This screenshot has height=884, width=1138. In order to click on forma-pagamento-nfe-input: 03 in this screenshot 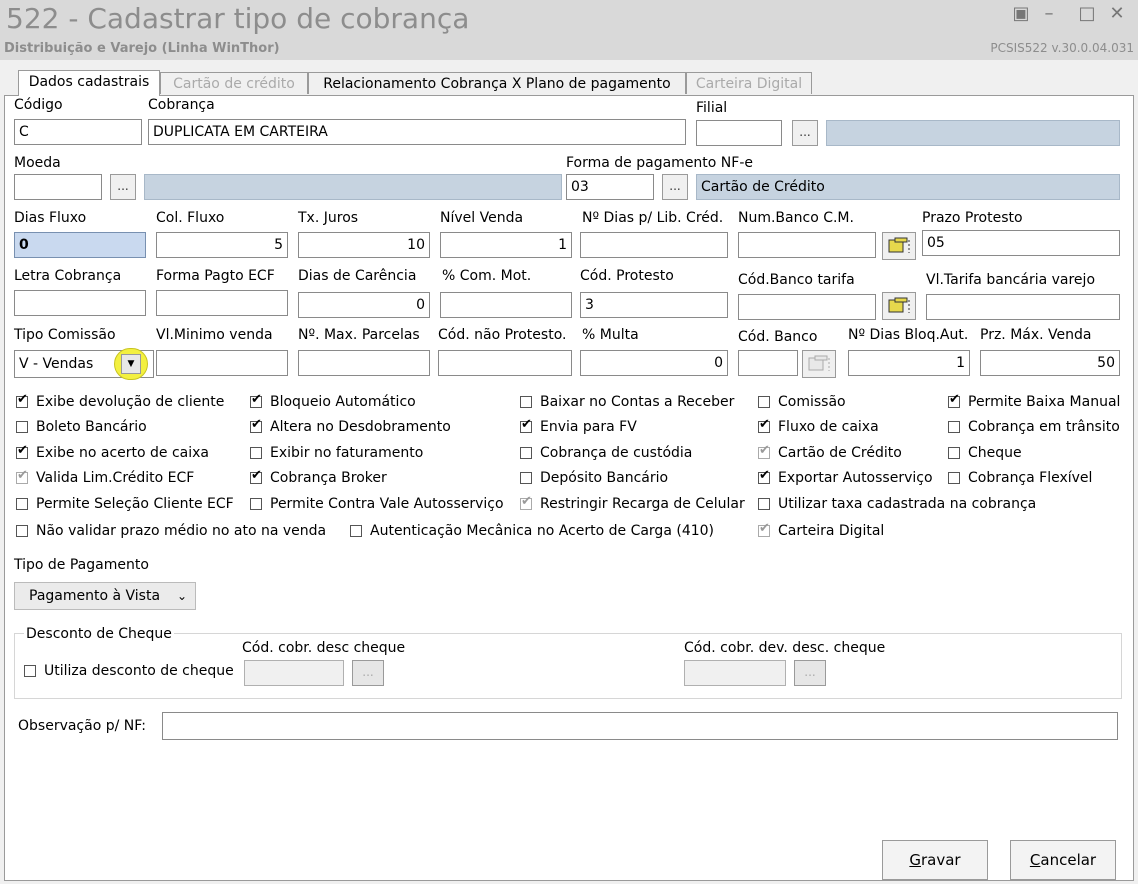, I will do `click(610, 187)`.